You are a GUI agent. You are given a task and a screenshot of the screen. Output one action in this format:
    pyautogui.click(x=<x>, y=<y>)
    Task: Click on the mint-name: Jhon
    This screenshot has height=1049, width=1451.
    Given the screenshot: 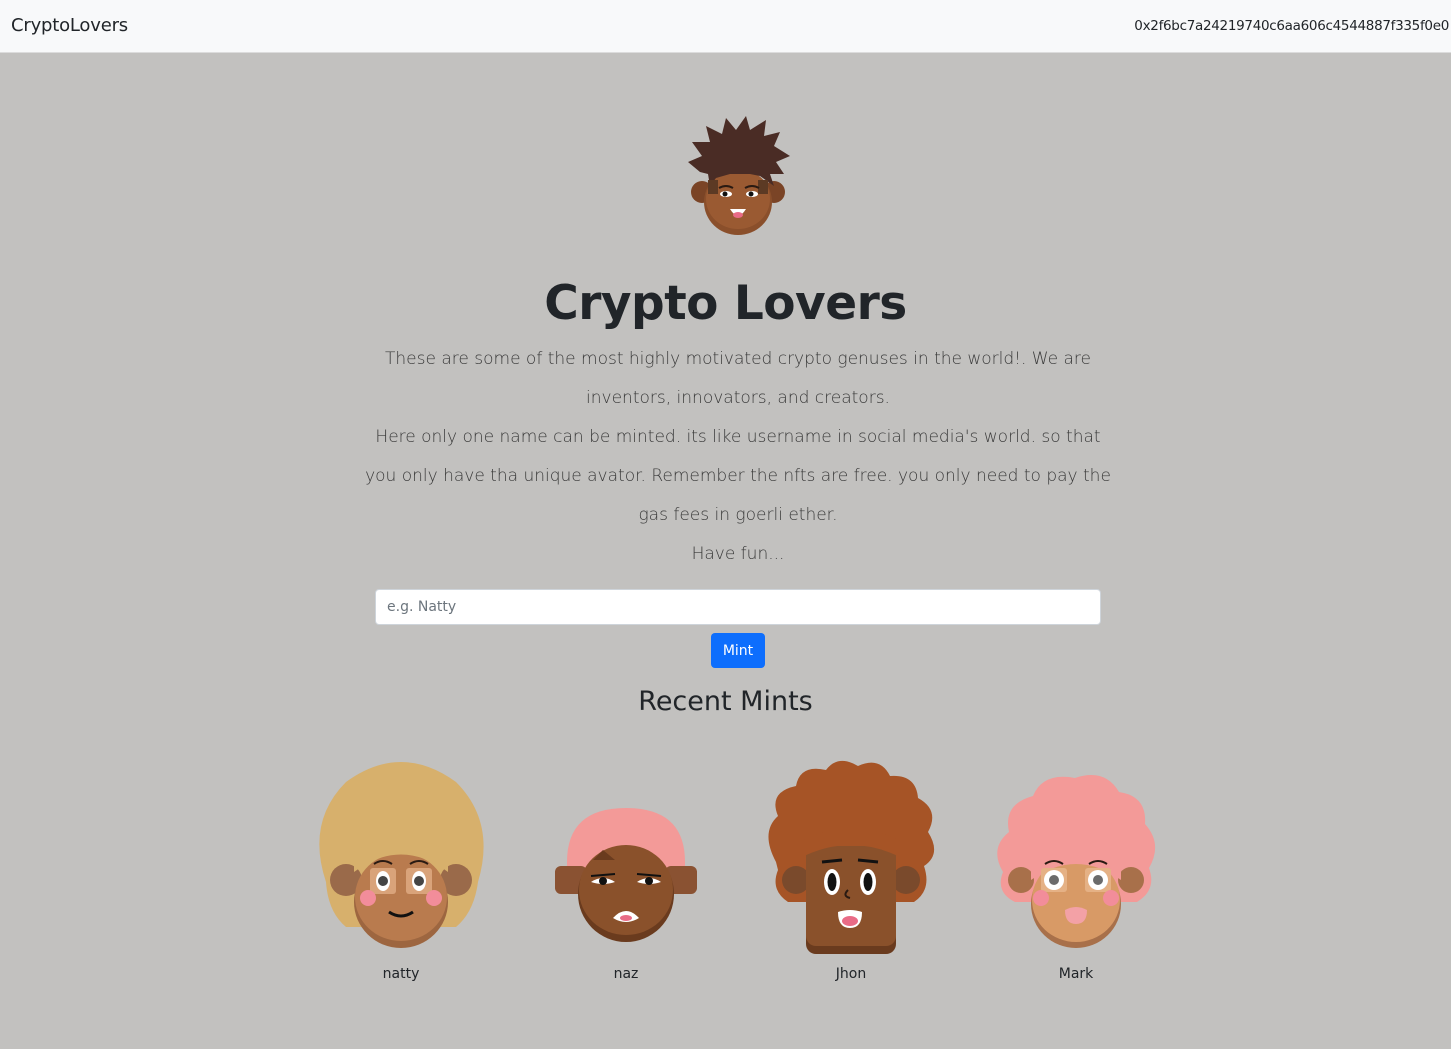 What is the action you would take?
    pyautogui.click(x=851, y=974)
    